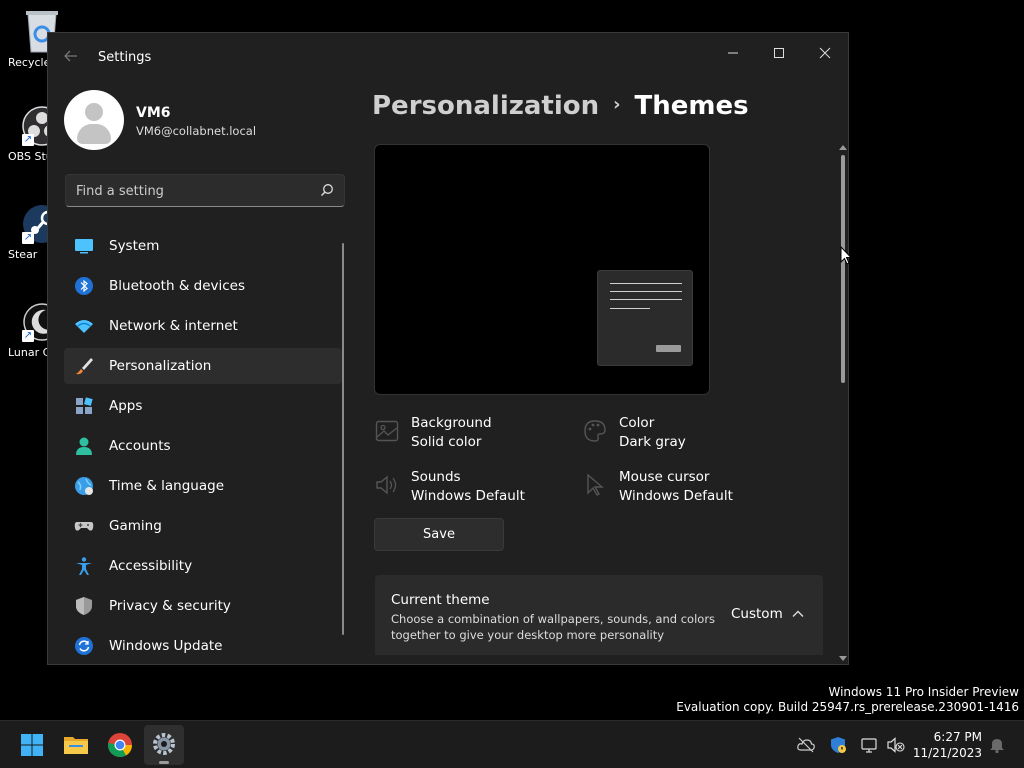  What do you see at coordinates (733, 54) in the screenshot?
I see `minimize-button` at bounding box center [733, 54].